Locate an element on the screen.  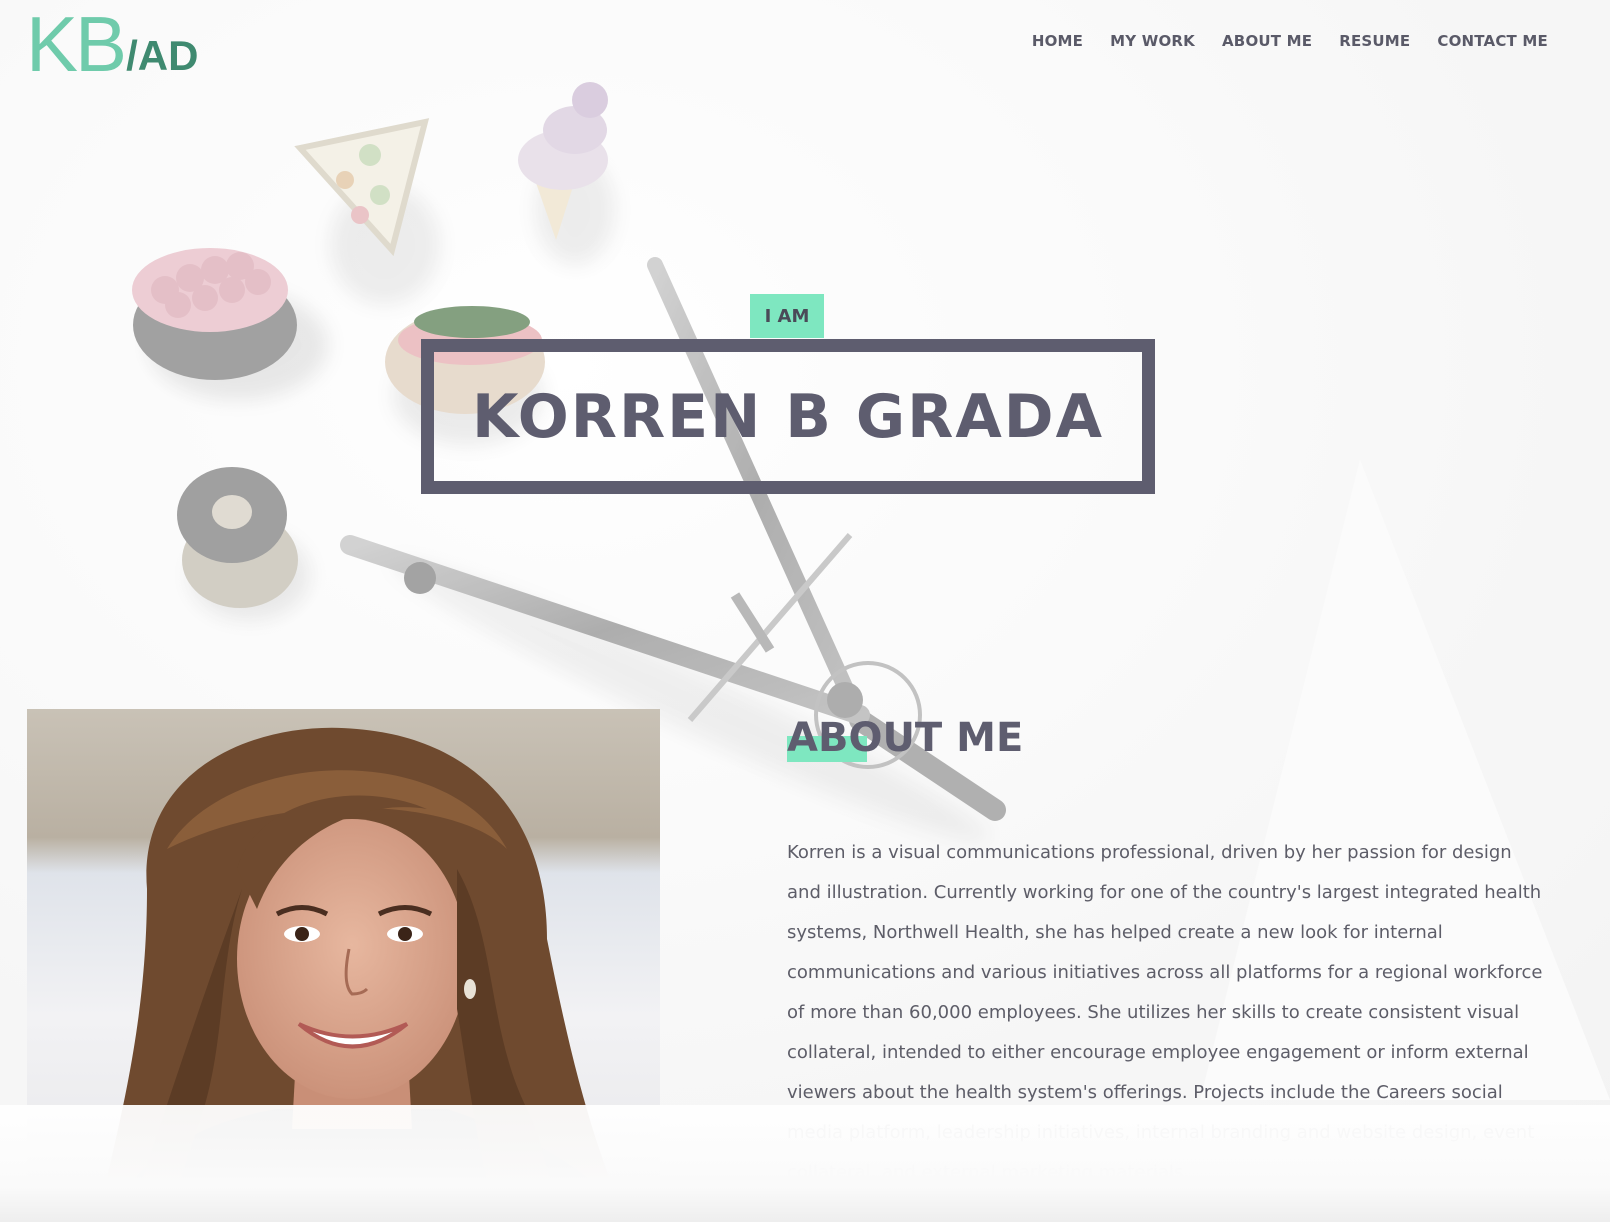
bottom-fade is located at coordinates (805, 1163).